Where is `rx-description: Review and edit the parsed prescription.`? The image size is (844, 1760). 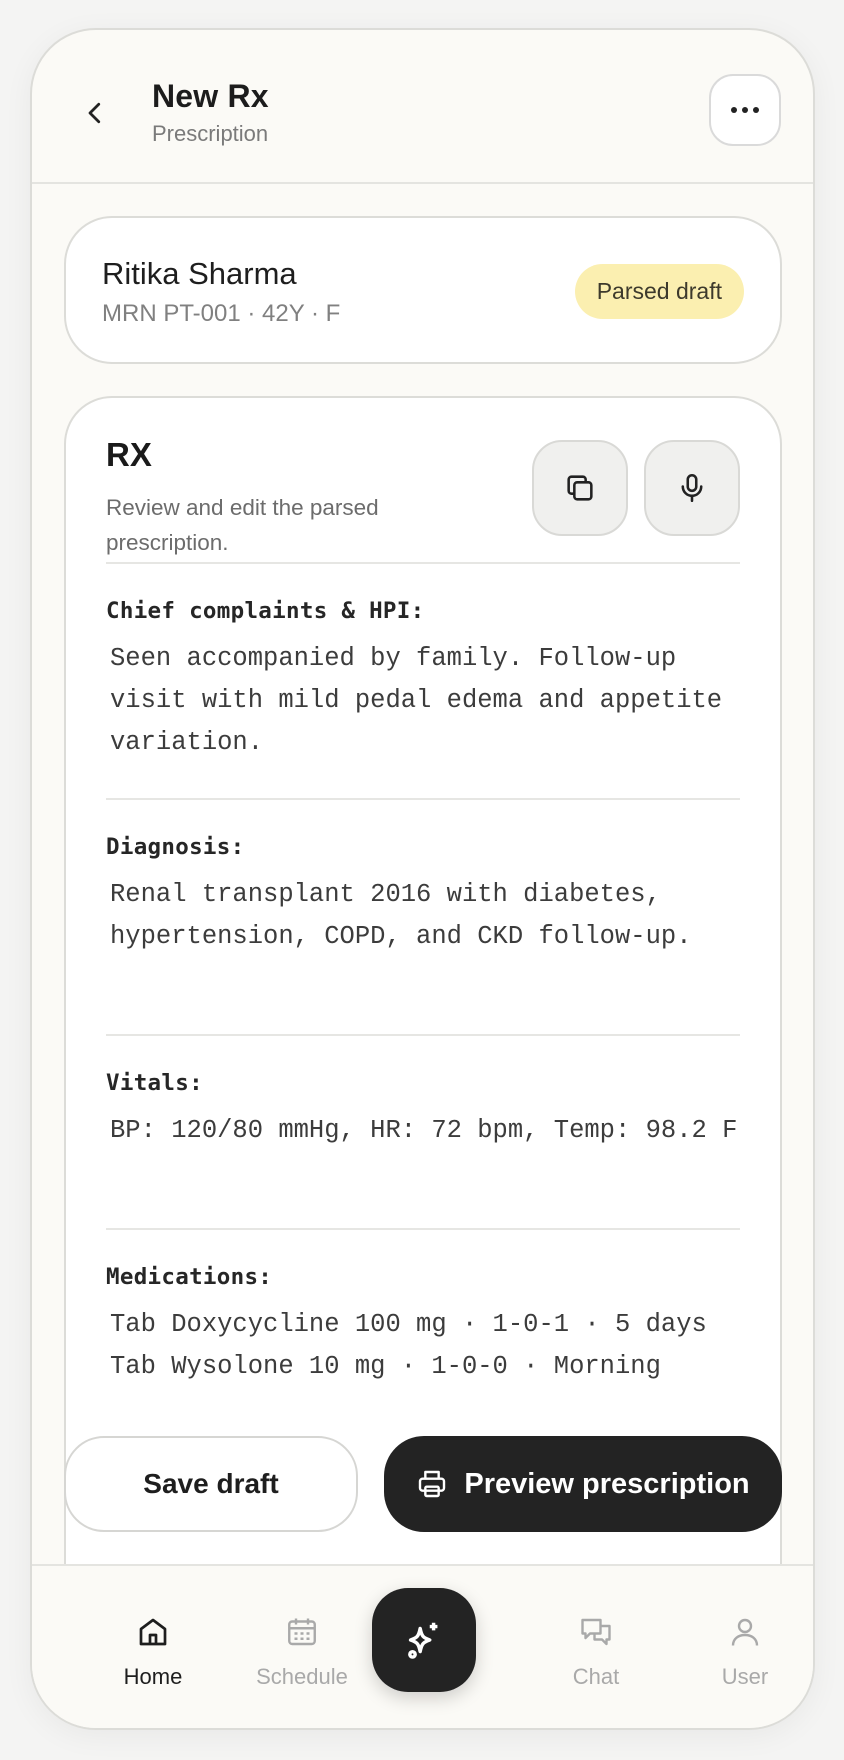 rx-description: Review and edit the parsed prescription. is located at coordinates (242, 525).